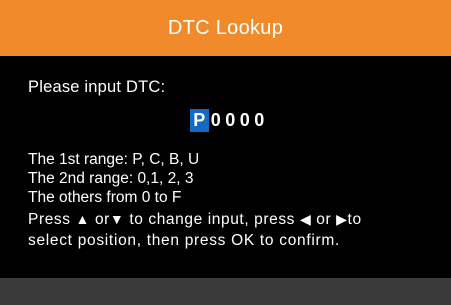 The height and width of the screenshot is (305, 451). What do you see at coordinates (199, 120) in the screenshot?
I see `dtc-char-1: P` at bounding box center [199, 120].